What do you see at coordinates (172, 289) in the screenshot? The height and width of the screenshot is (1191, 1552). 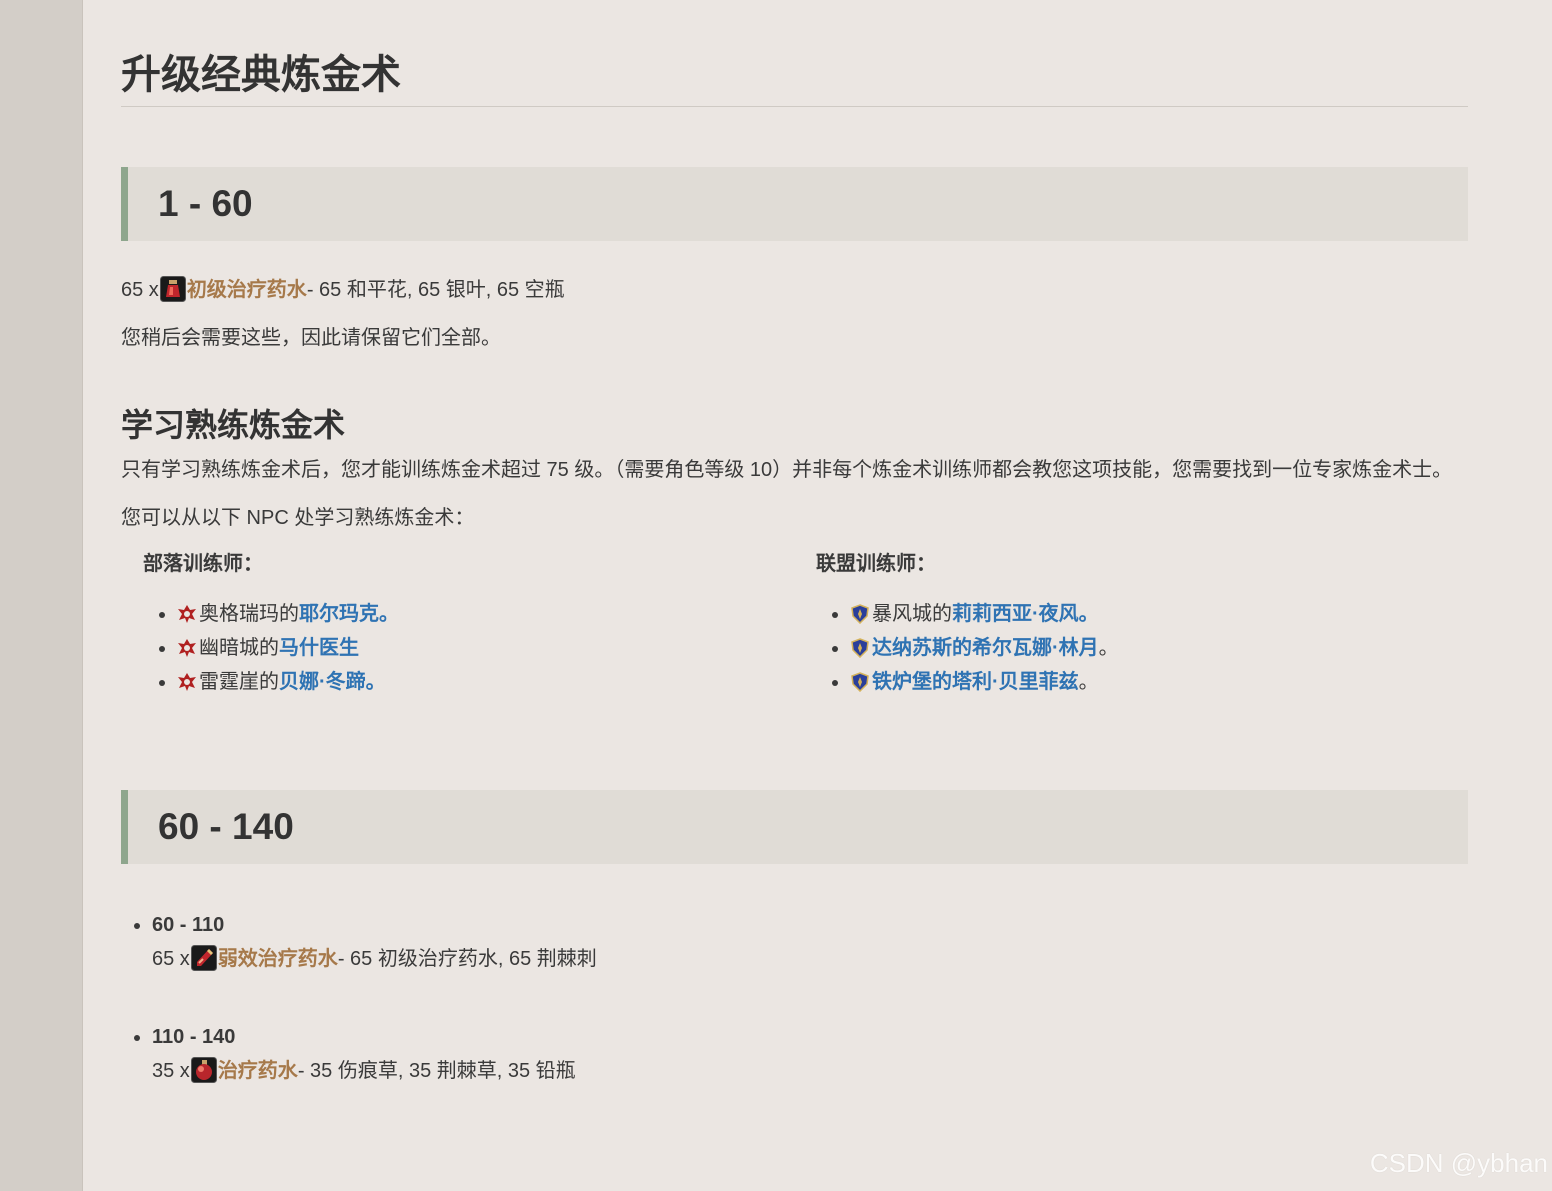 I see `red-potion-icon` at bounding box center [172, 289].